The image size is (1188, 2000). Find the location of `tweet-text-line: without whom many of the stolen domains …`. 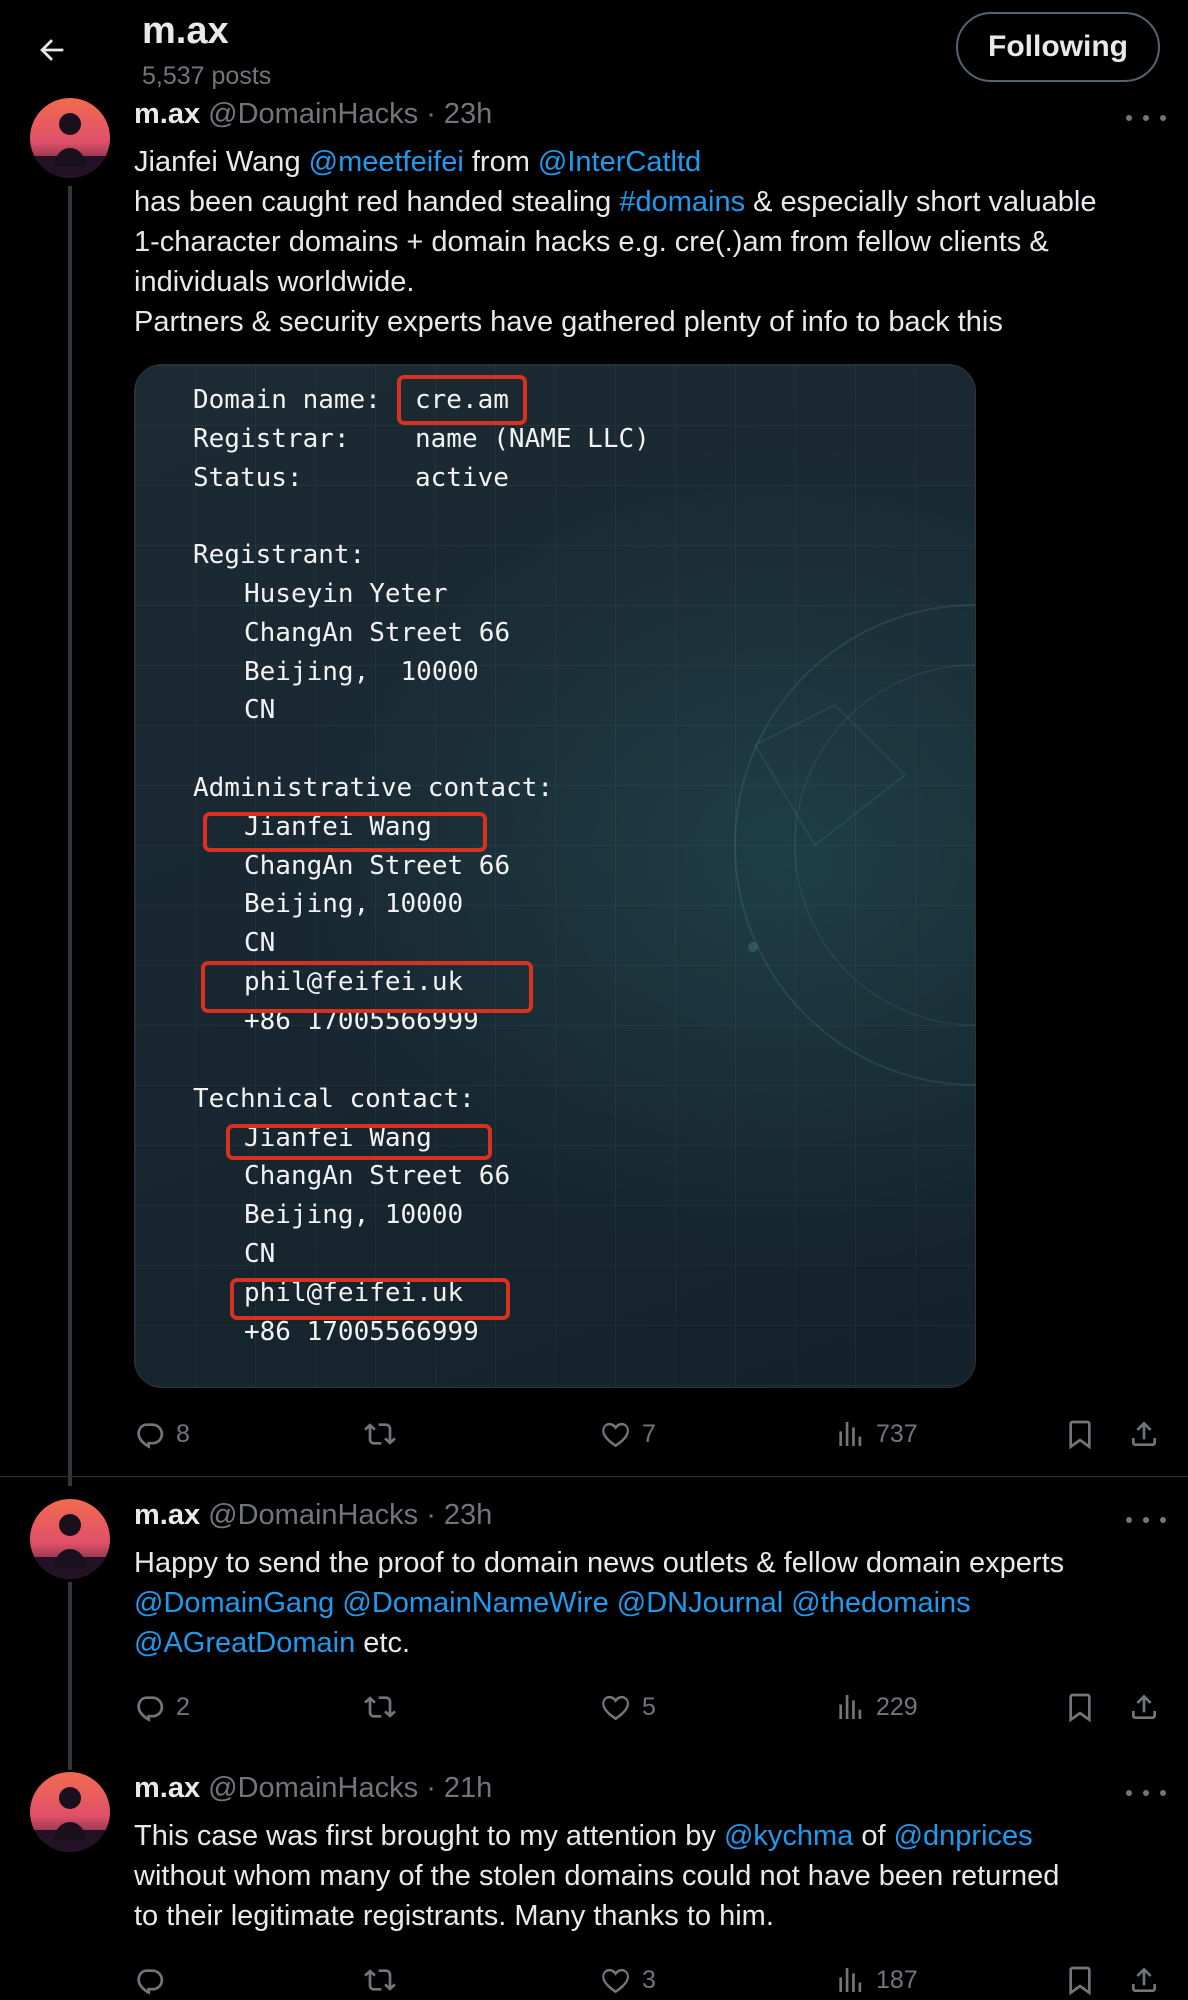

tweet-text-line: without whom many of the stolen domains … is located at coordinates (649, 1876).